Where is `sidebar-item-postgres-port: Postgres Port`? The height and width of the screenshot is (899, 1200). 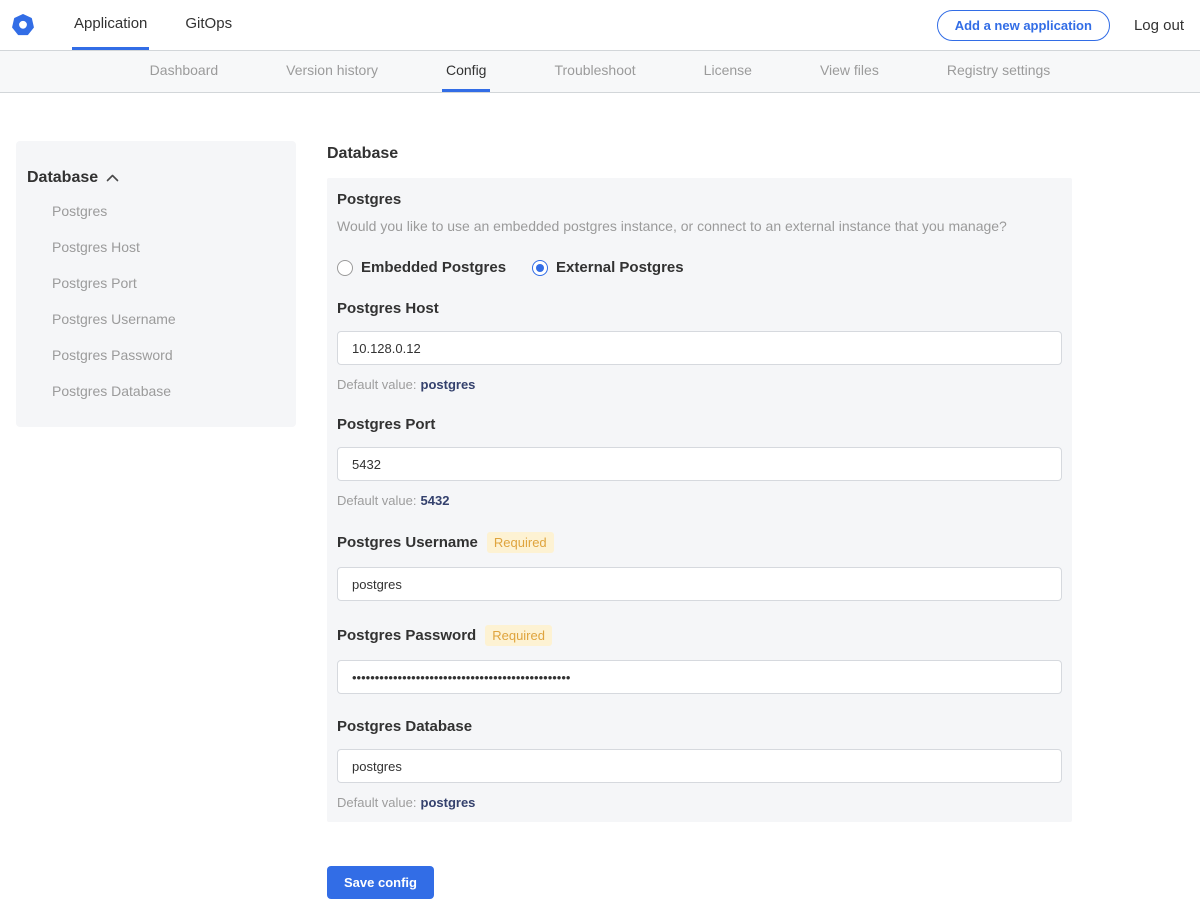
sidebar-item-postgres-port: Postgres Port is located at coordinates (156, 283).